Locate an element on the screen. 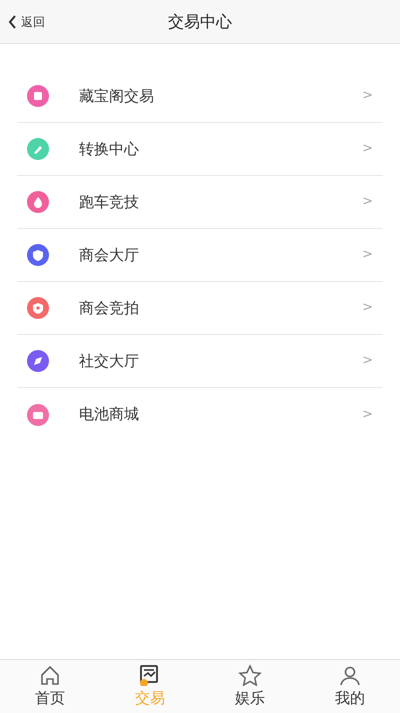 The image size is (400, 713). person-icon is located at coordinates (350, 675).